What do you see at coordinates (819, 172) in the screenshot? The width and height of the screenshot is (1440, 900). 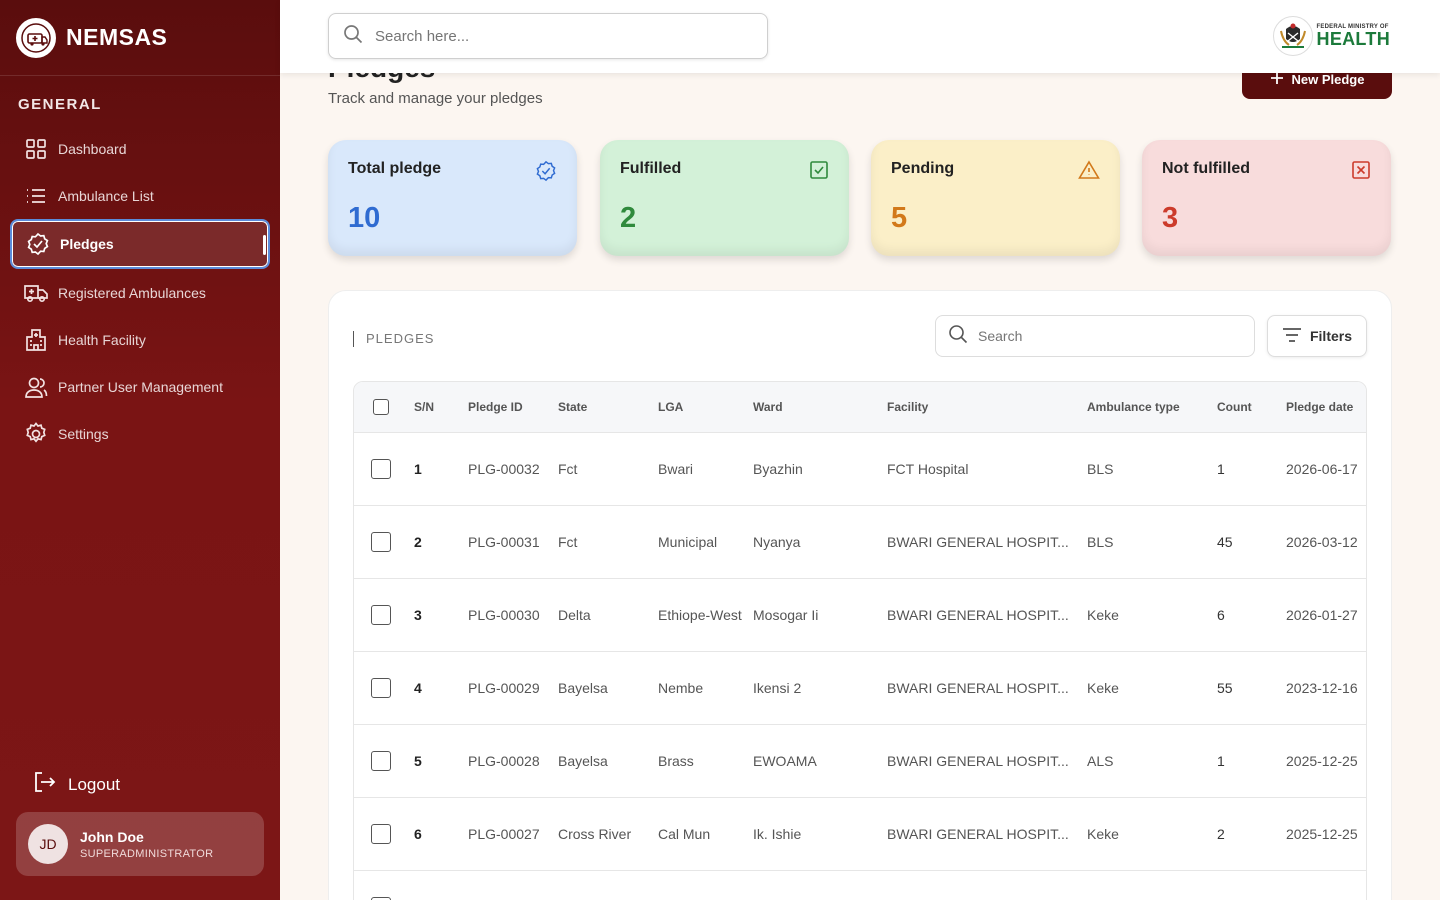 I see `check-square-icon` at bounding box center [819, 172].